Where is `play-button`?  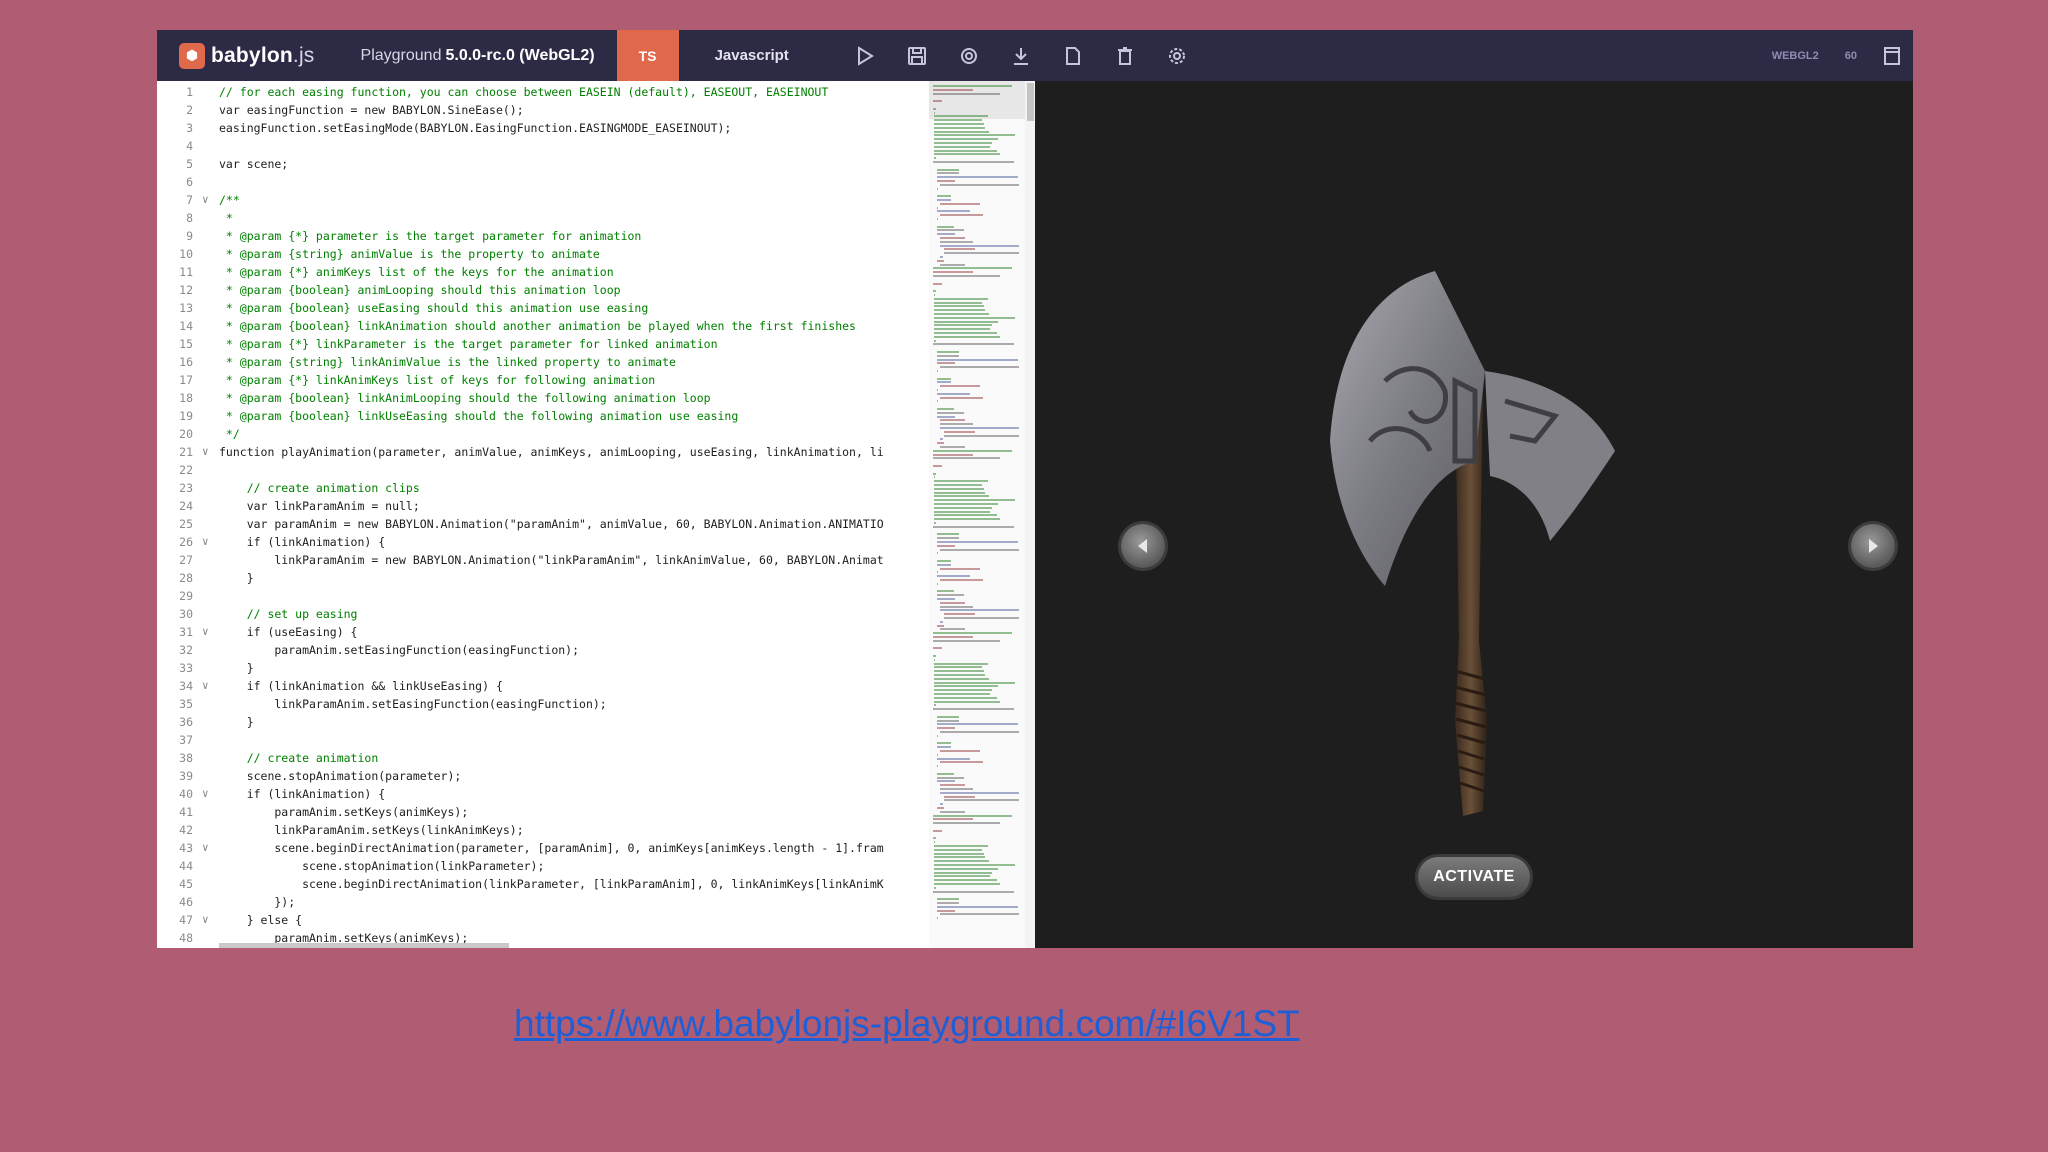
play-button is located at coordinates (865, 55).